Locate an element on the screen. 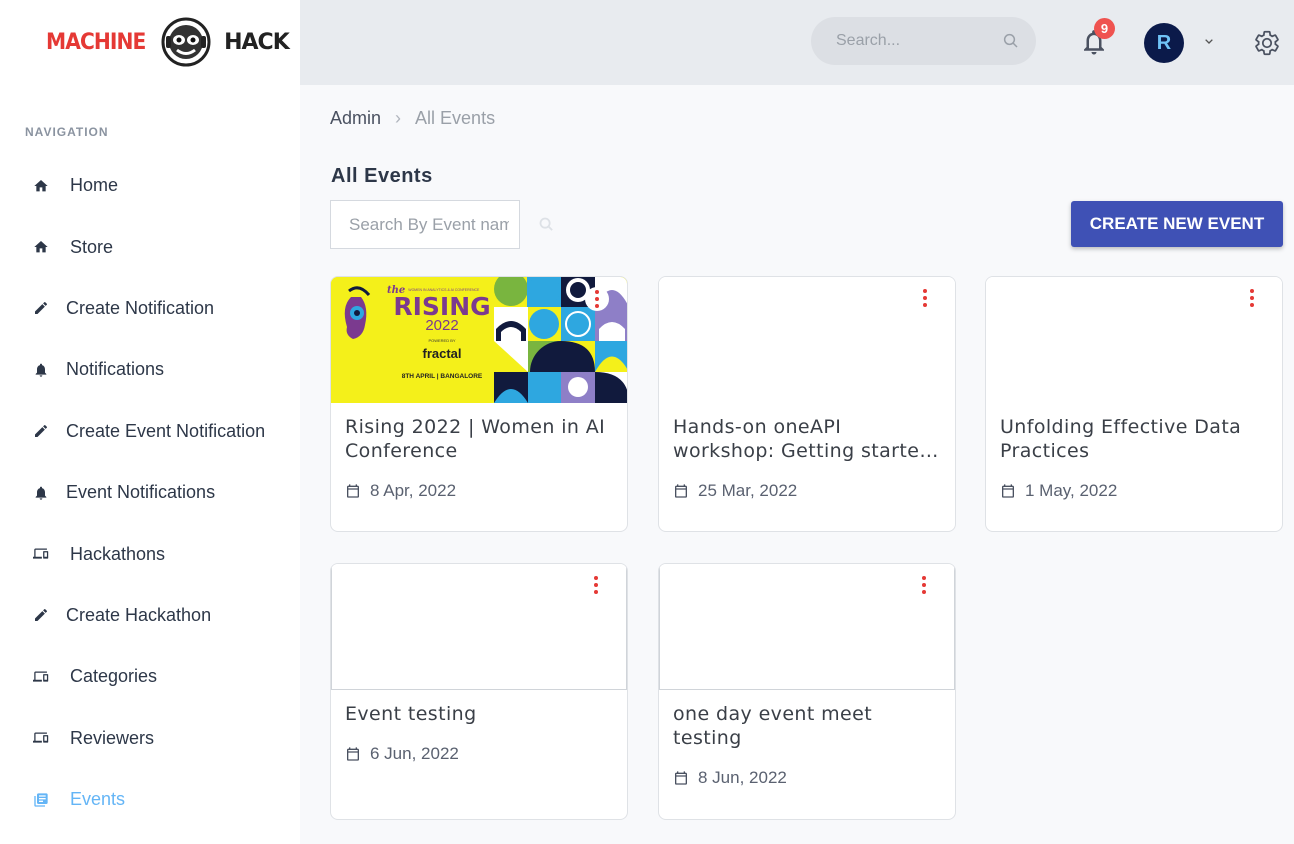 The image size is (1294, 844). sidebar-item-label: Home is located at coordinates (94, 185).